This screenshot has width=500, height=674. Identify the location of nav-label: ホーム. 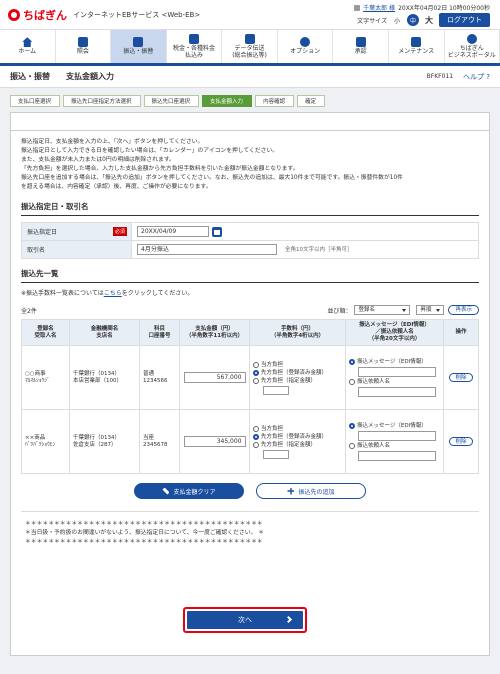
(27, 52).